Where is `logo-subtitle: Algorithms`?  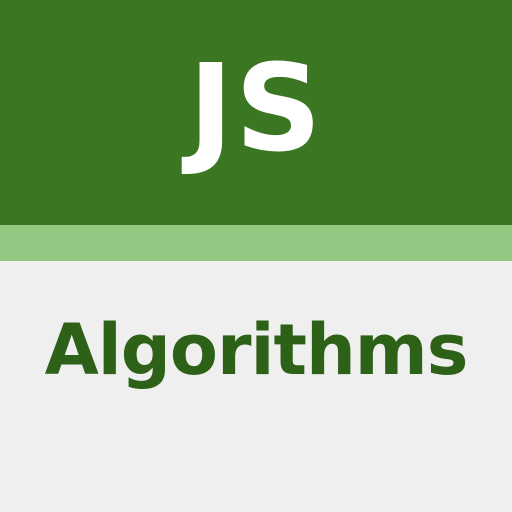 logo-subtitle: Algorithms is located at coordinates (256, 350).